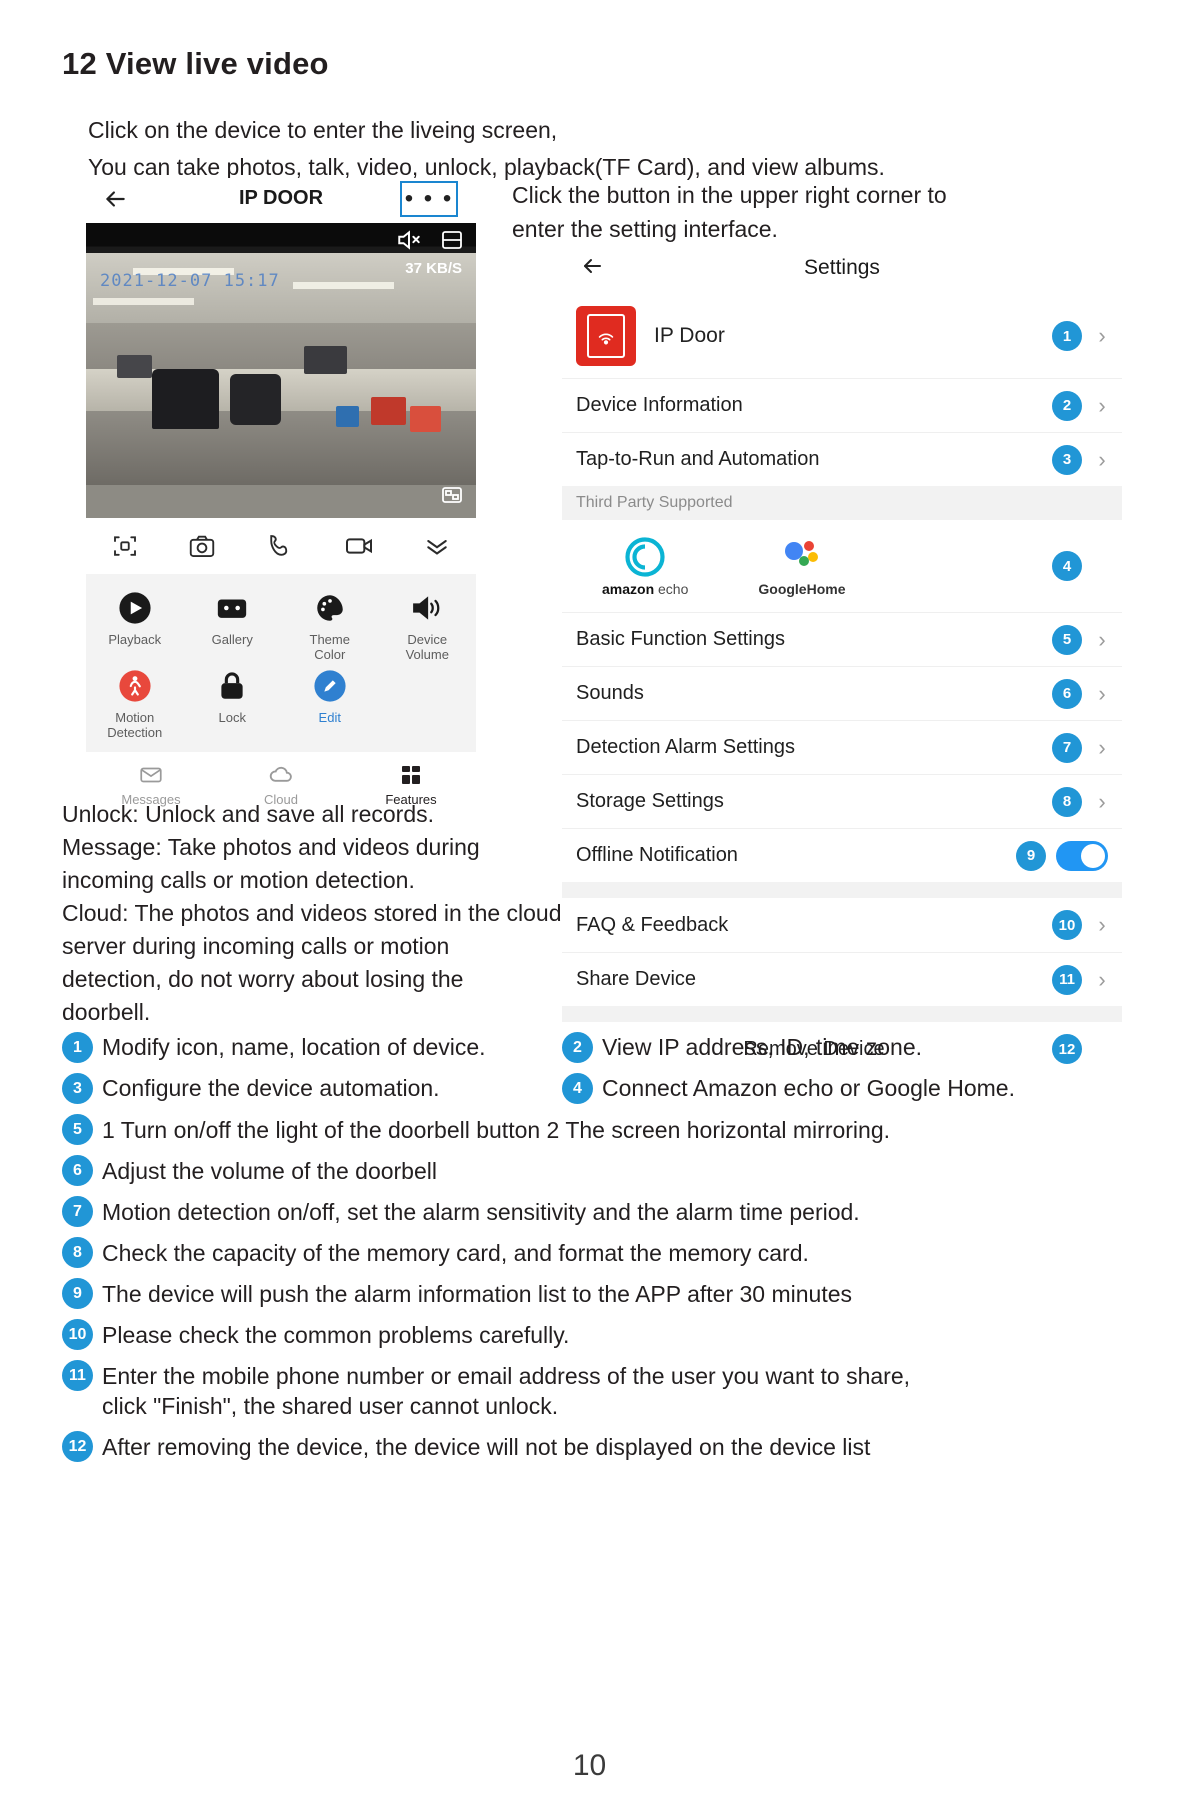 The width and height of the screenshot is (1179, 1805). Describe the element at coordinates (135, 725) in the screenshot. I see `feature-label: Motion Detection` at that location.